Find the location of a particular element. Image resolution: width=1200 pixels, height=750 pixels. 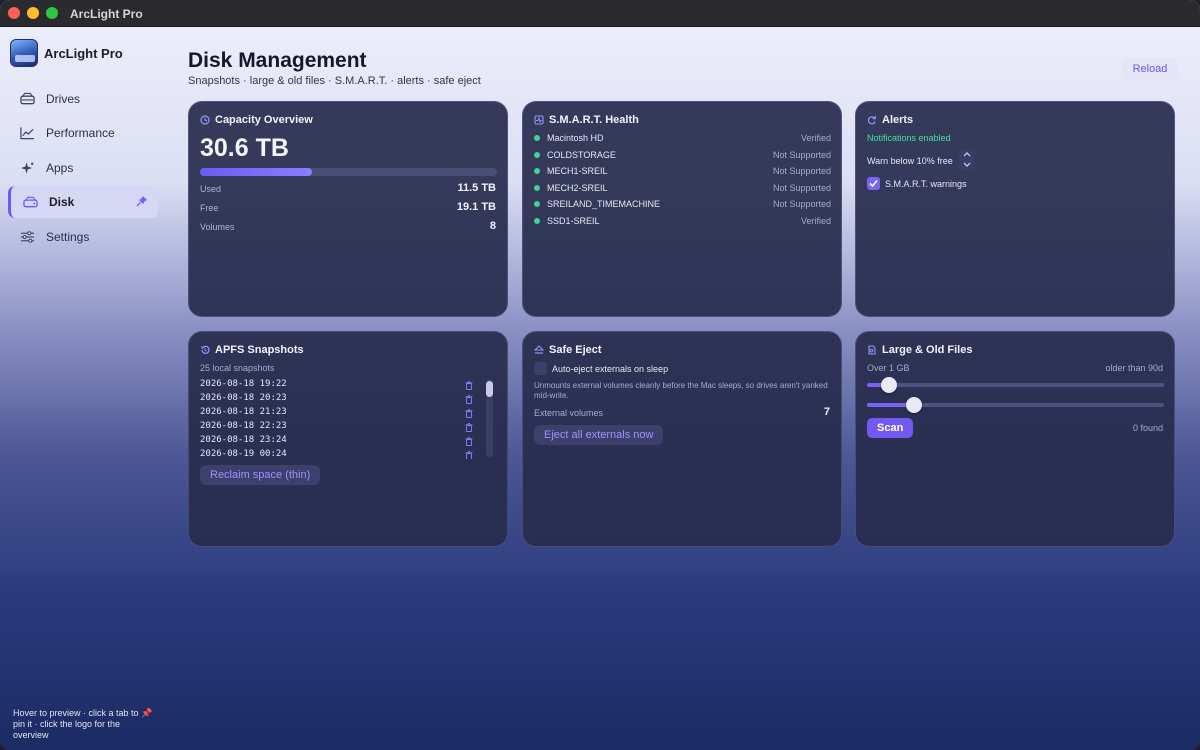

auto-eject-checkbox is located at coordinates (540, 368).